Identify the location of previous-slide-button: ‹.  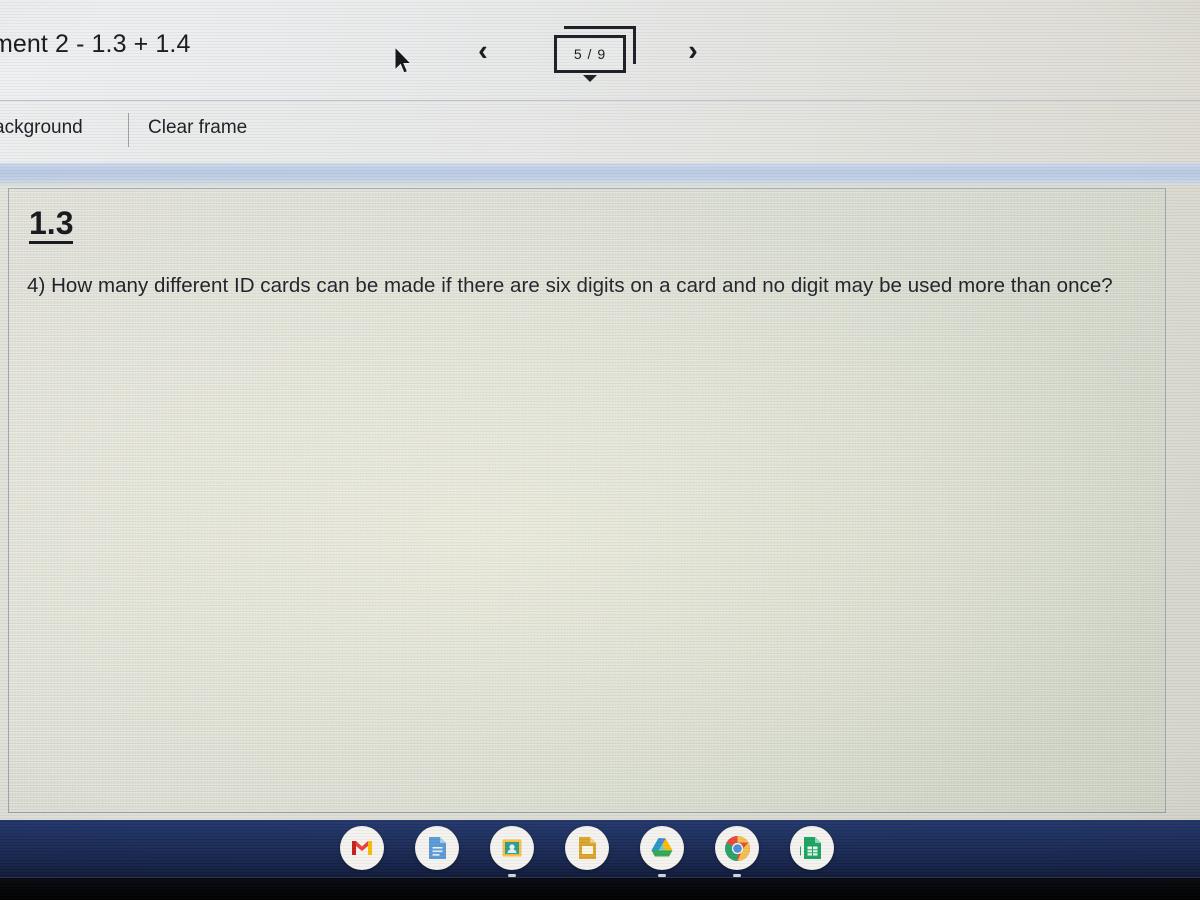
(483, 51).